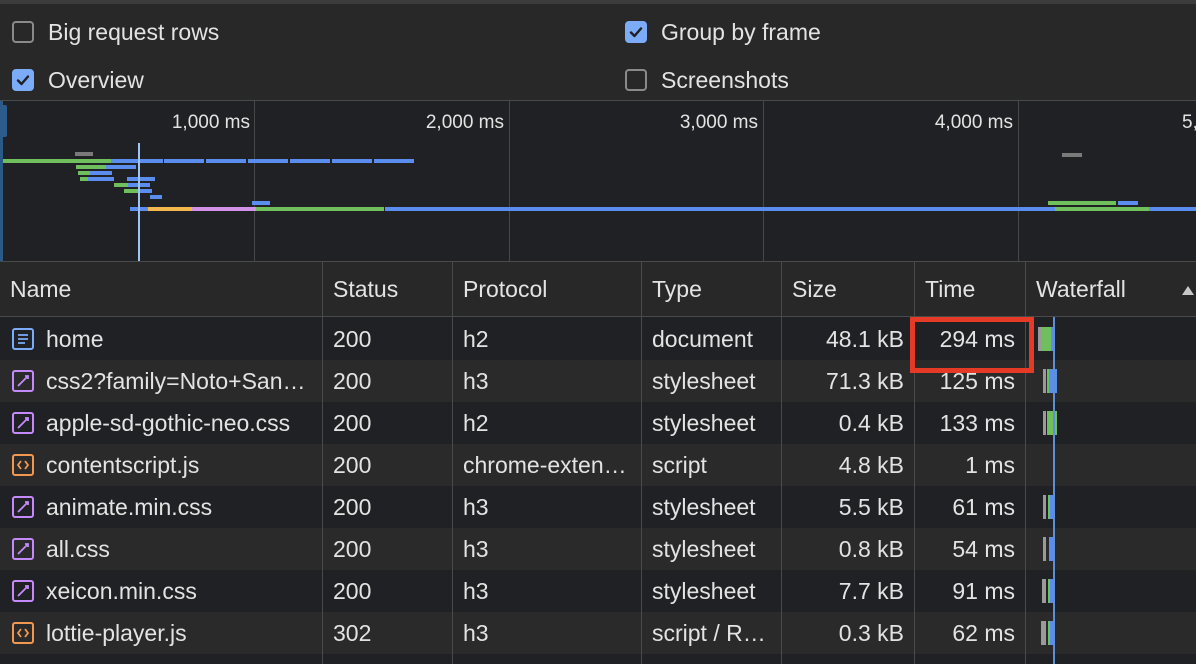 The height and width of the screenshot is (664, 1196). What do you see at coordinates (123, 465) in the screenshot?
I see `request-name: contentscript.js` at bounding box center [123, 465].